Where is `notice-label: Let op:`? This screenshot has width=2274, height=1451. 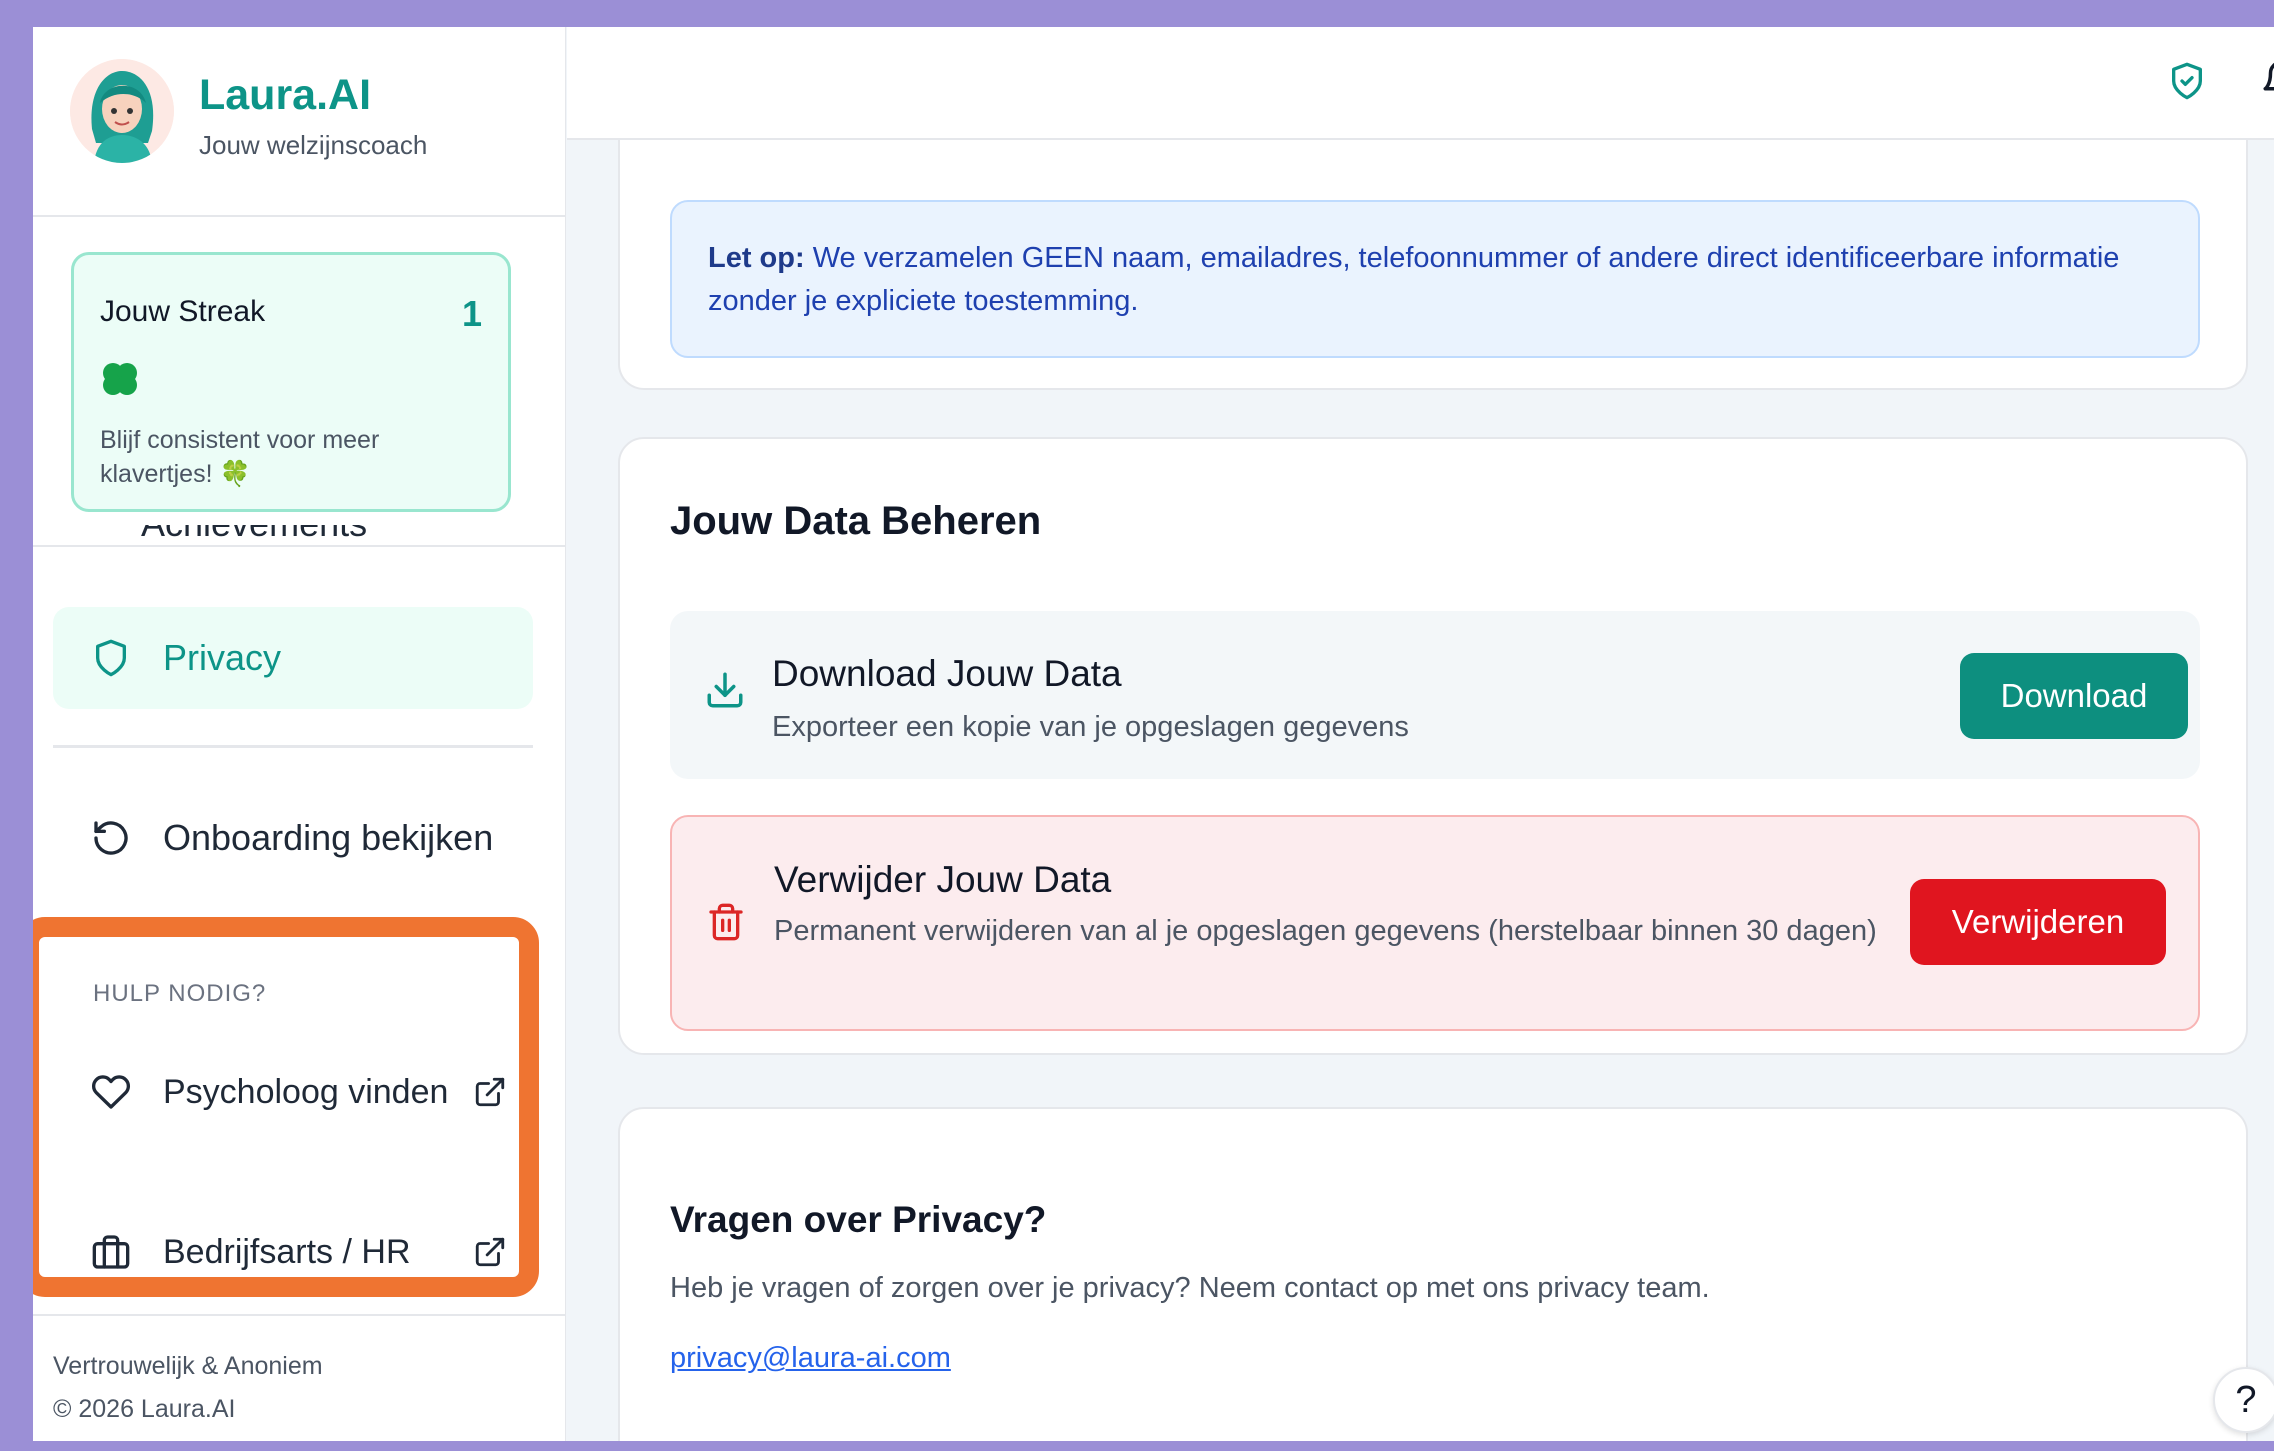 notice-label: Let op: is located at coordinates (756, 258).